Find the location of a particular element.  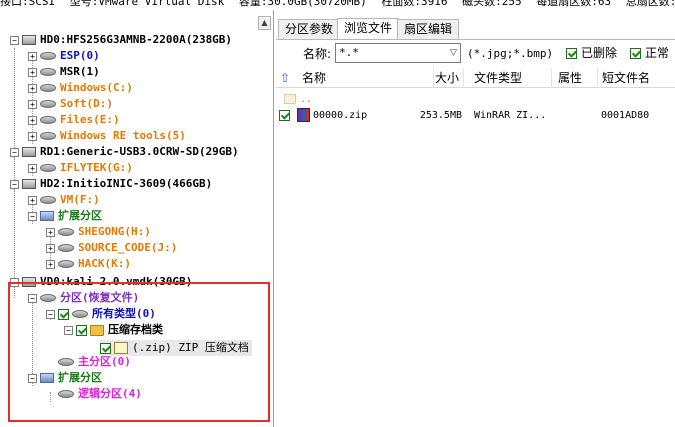

deleted-filter-label: 已删除 is located at coordinates (599, 53).